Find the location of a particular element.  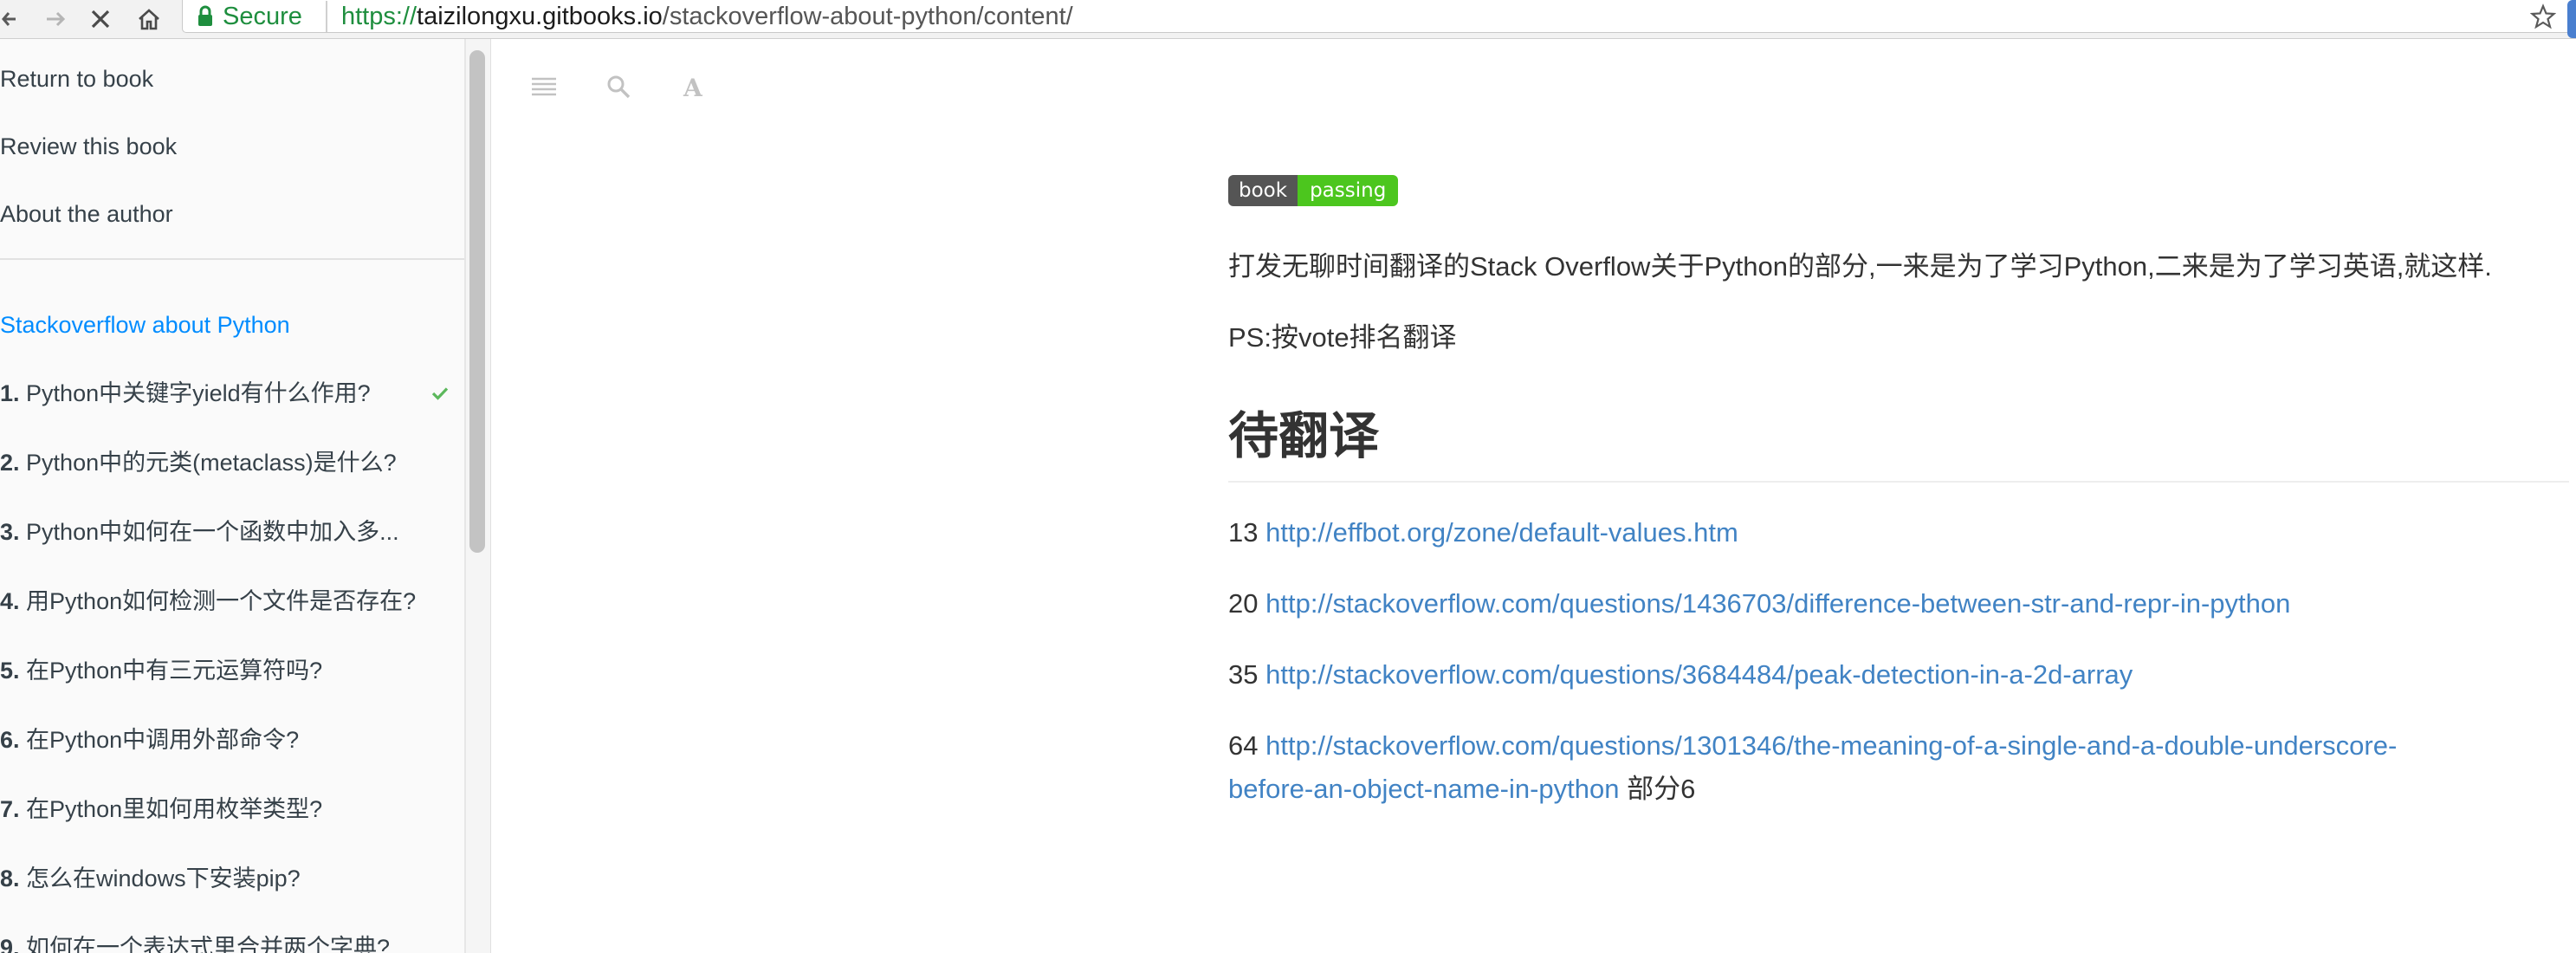

sidebar-item-4: 4. 用Python如何检测一个文件是否存在? is located at coordinates (208, 601).